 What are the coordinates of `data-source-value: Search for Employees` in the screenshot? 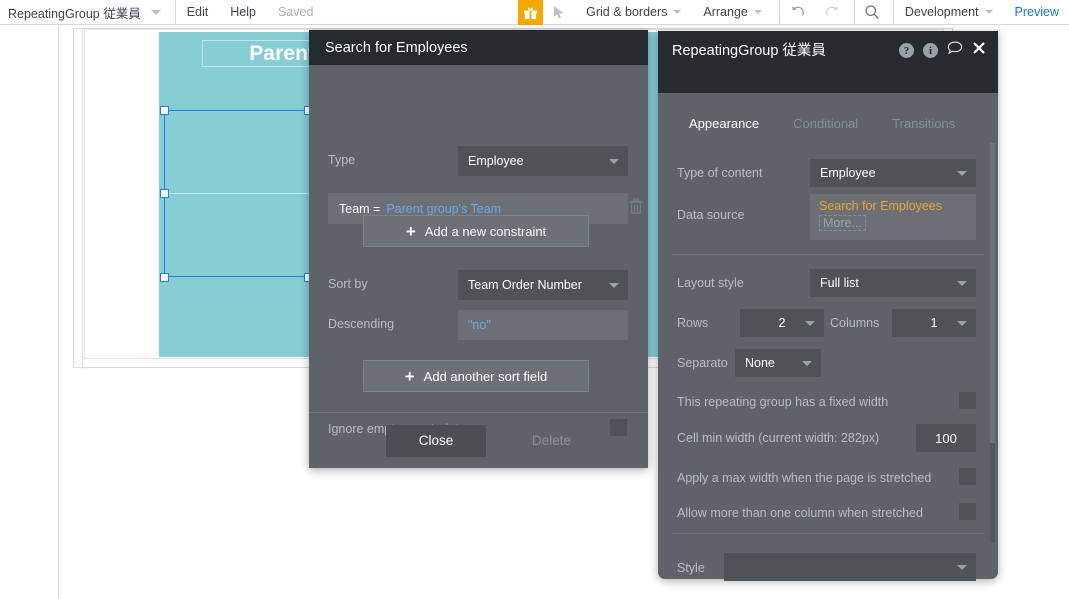 It's located at (893, 206).